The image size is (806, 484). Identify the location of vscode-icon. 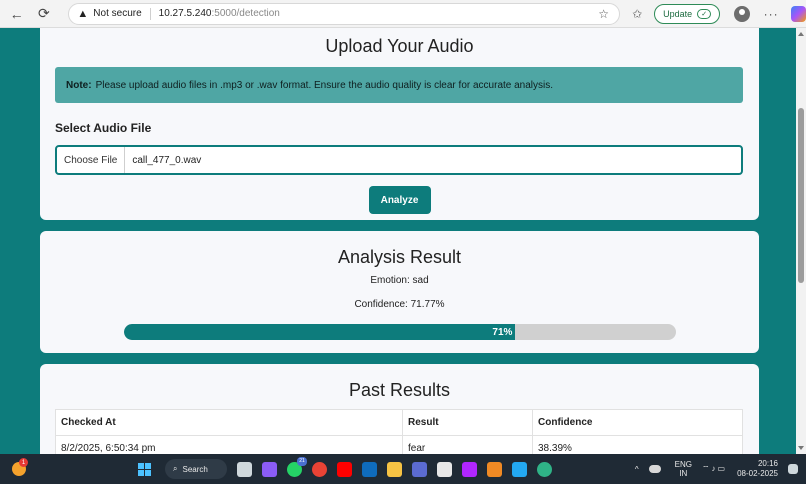
(519, 469).